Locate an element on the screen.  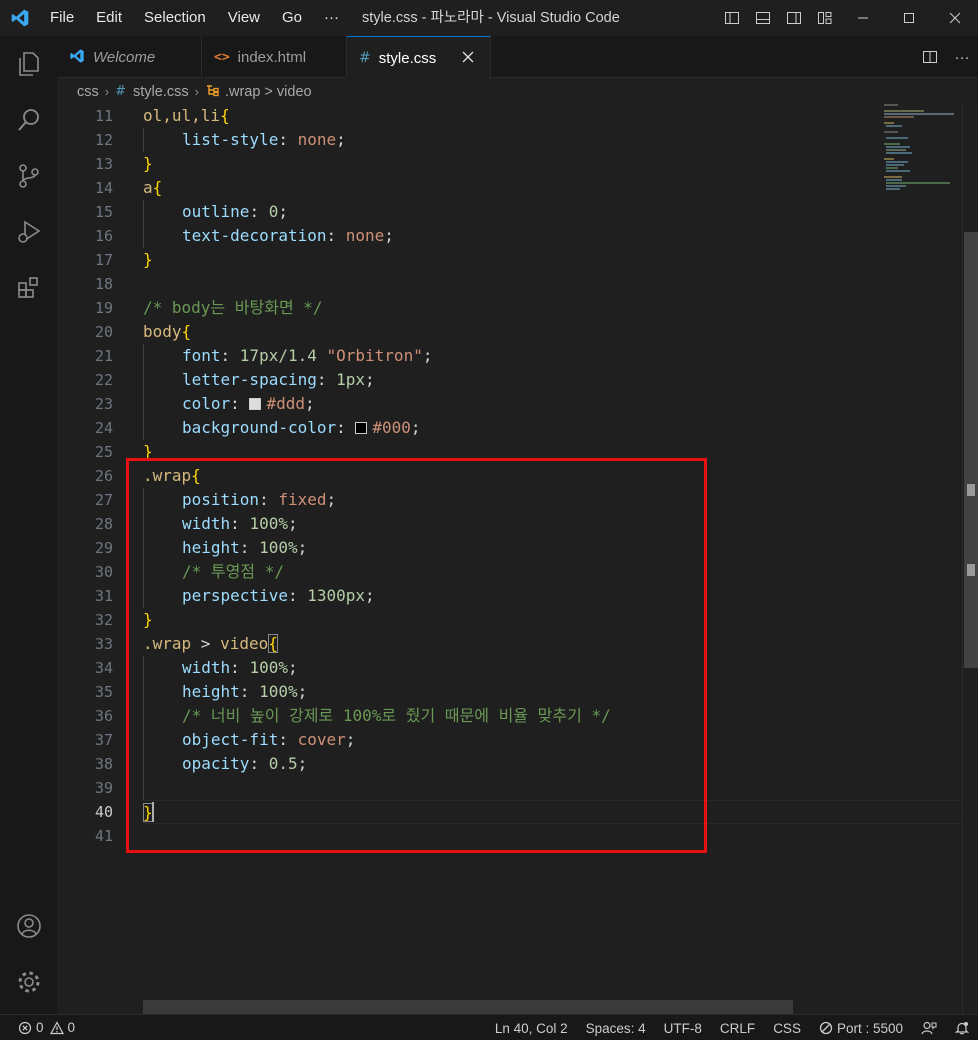
menu-edit: Edit is located at coordinates (109, 18).